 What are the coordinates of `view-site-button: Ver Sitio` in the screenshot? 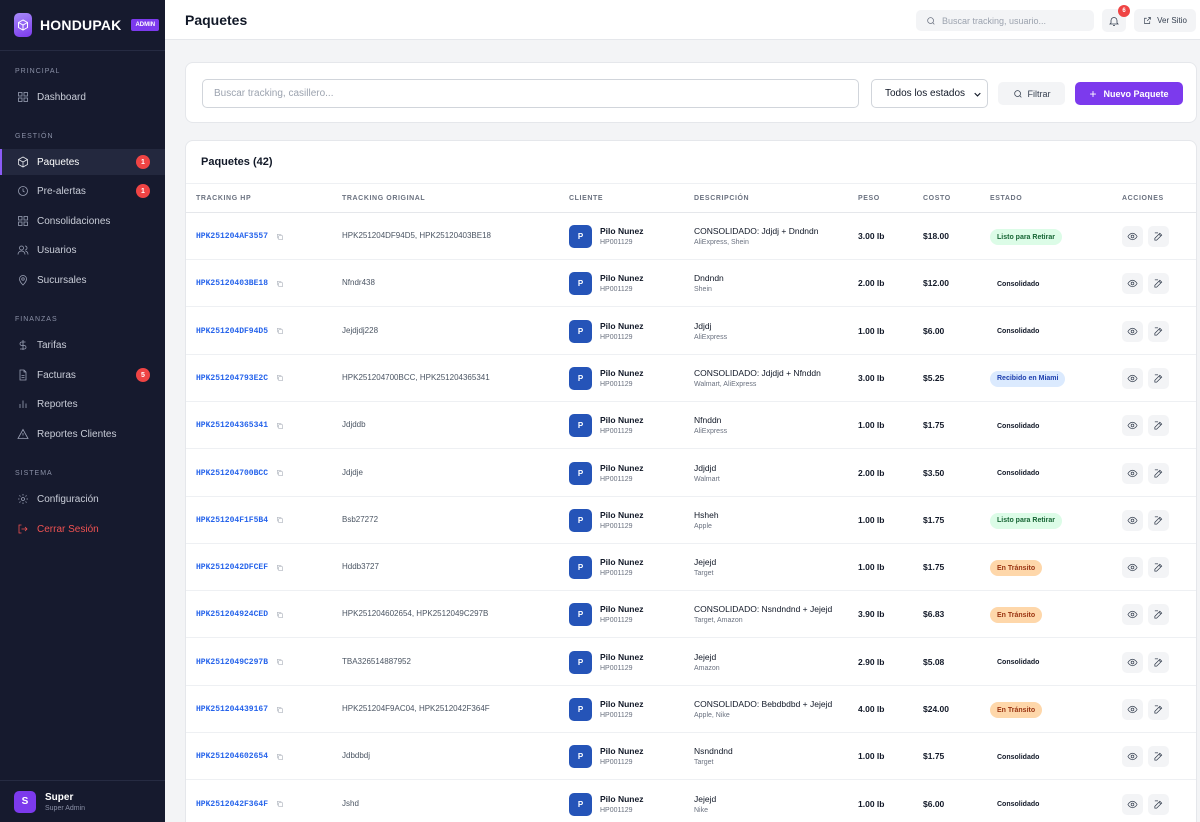 It's located at (1165, 20).